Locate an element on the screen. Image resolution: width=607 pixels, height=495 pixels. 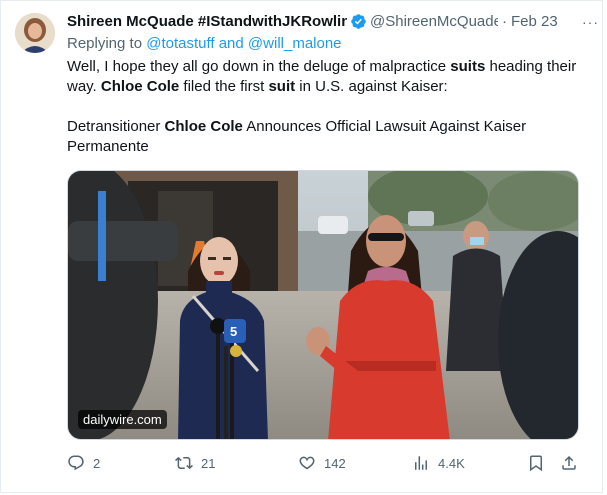
text-bold: suits is located at coordinates (468, 66).